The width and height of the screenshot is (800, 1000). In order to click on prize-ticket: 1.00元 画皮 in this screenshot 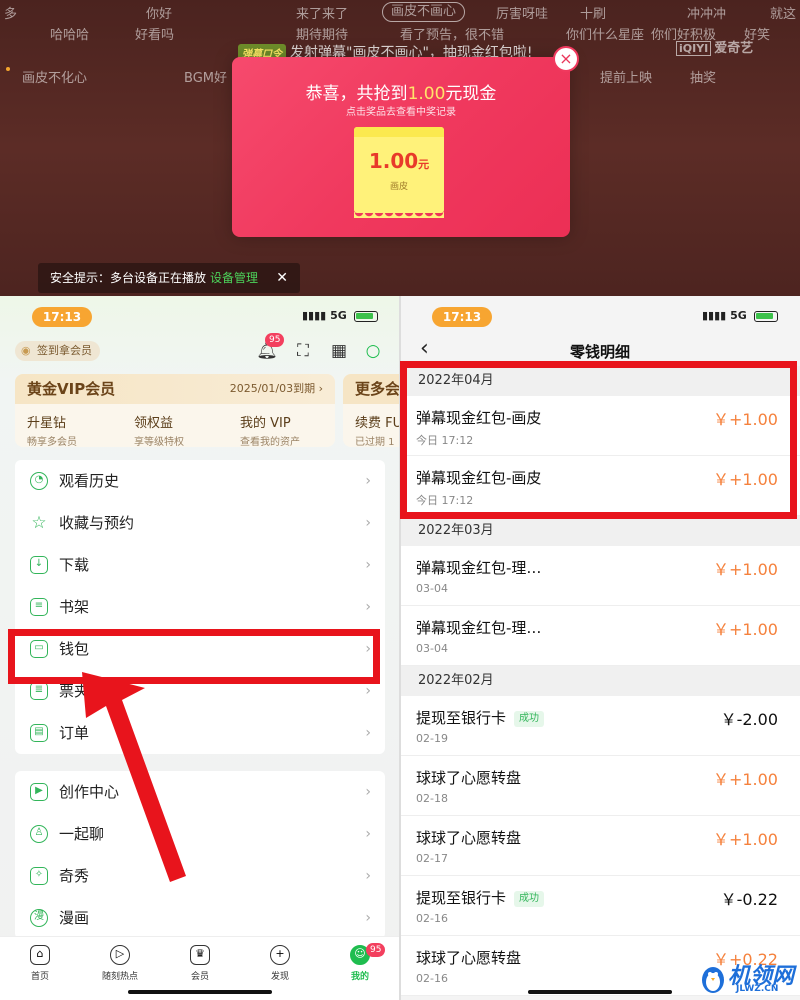, I will do `click(399, 172)`.